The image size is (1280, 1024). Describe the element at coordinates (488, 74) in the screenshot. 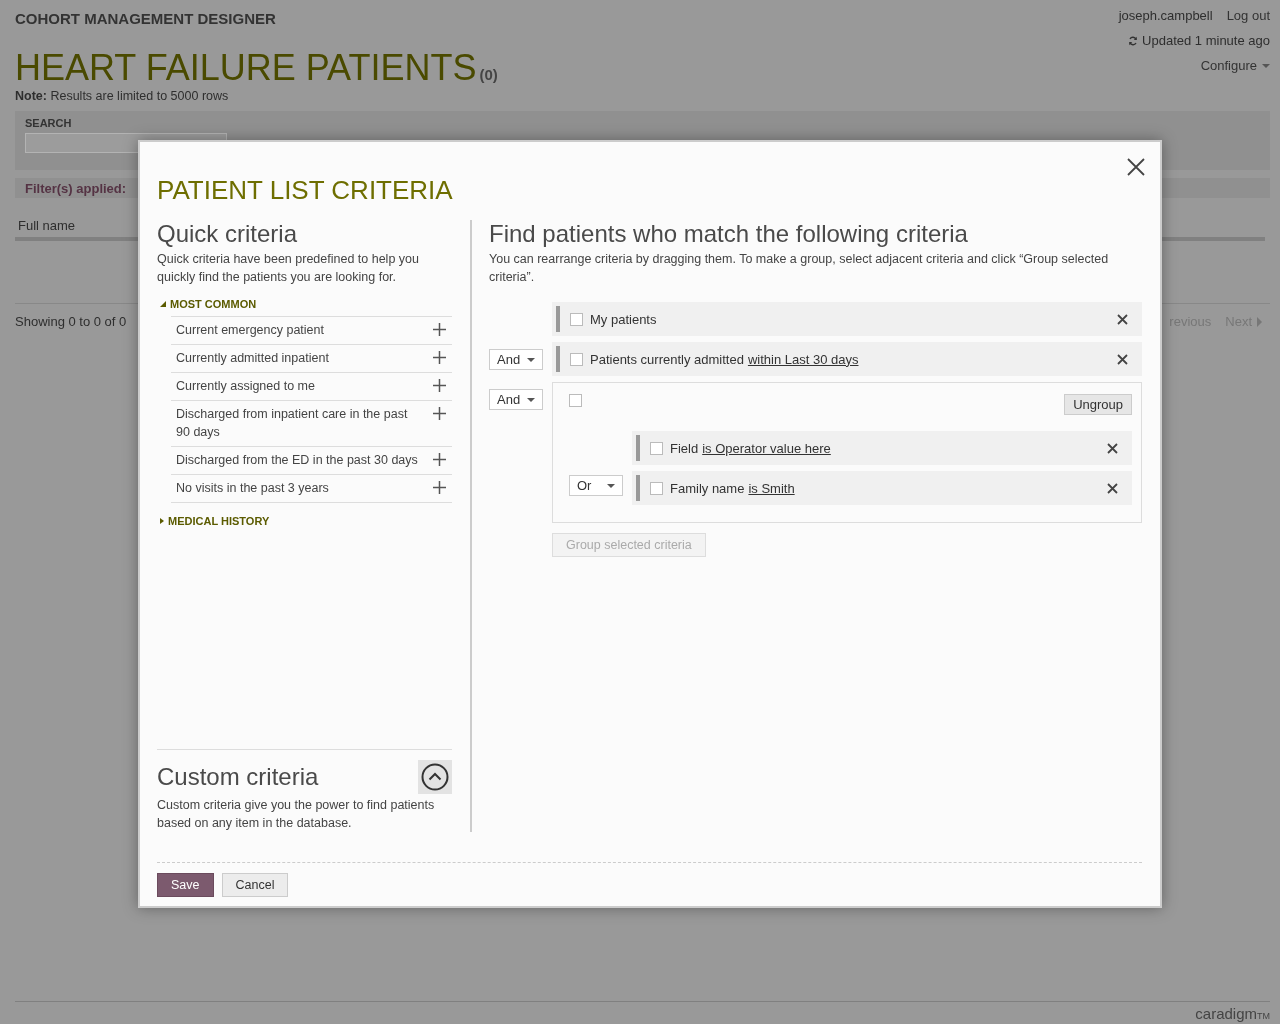

I see `patient-count: (0)` at that location.